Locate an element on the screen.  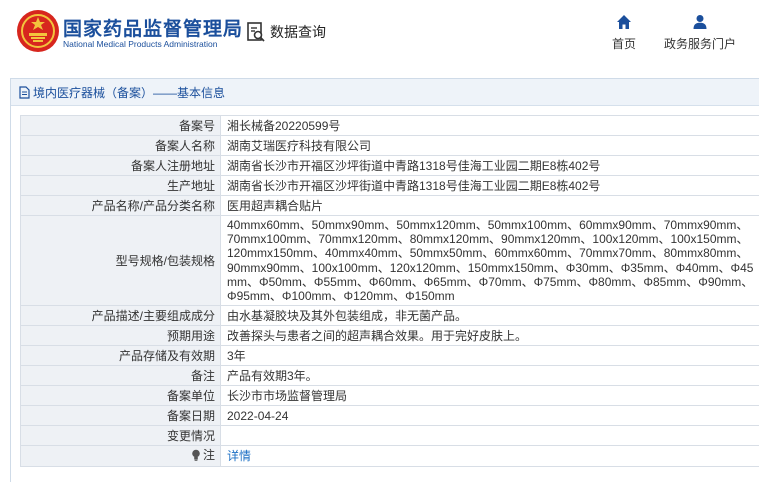
field-value: 长沙市市场监督管理局 is located at coordinates (489, 396).